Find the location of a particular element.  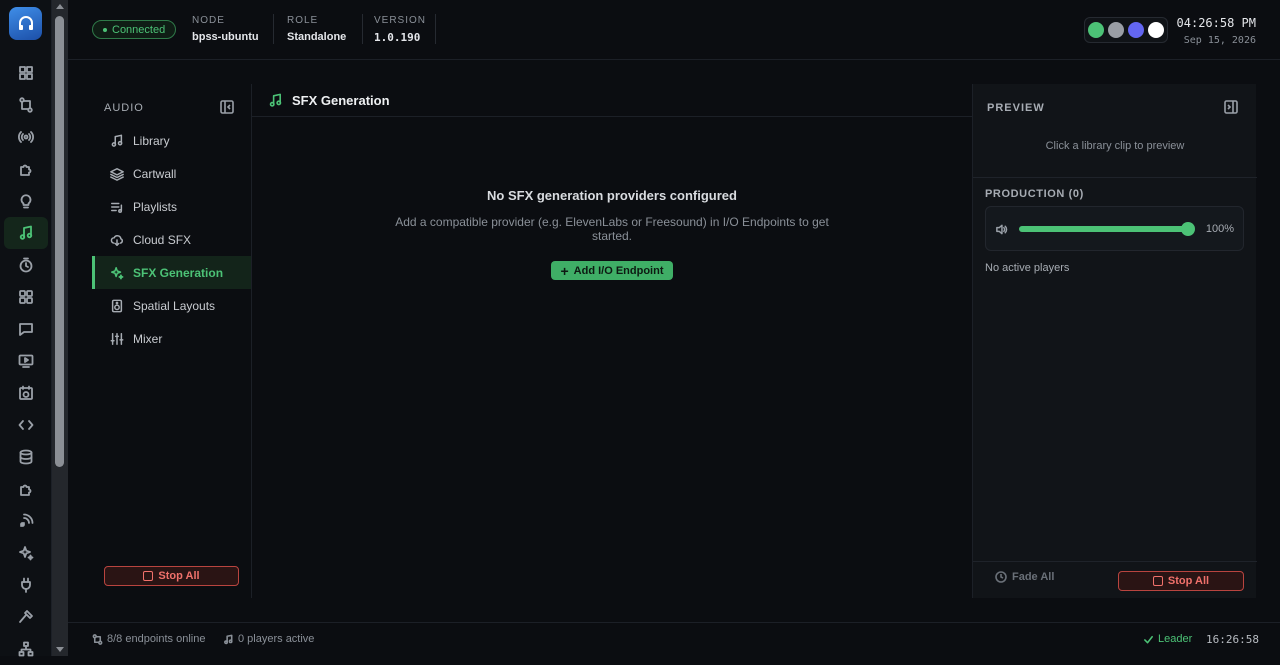

rail-item-satellite is located at coordinates (26, 521).